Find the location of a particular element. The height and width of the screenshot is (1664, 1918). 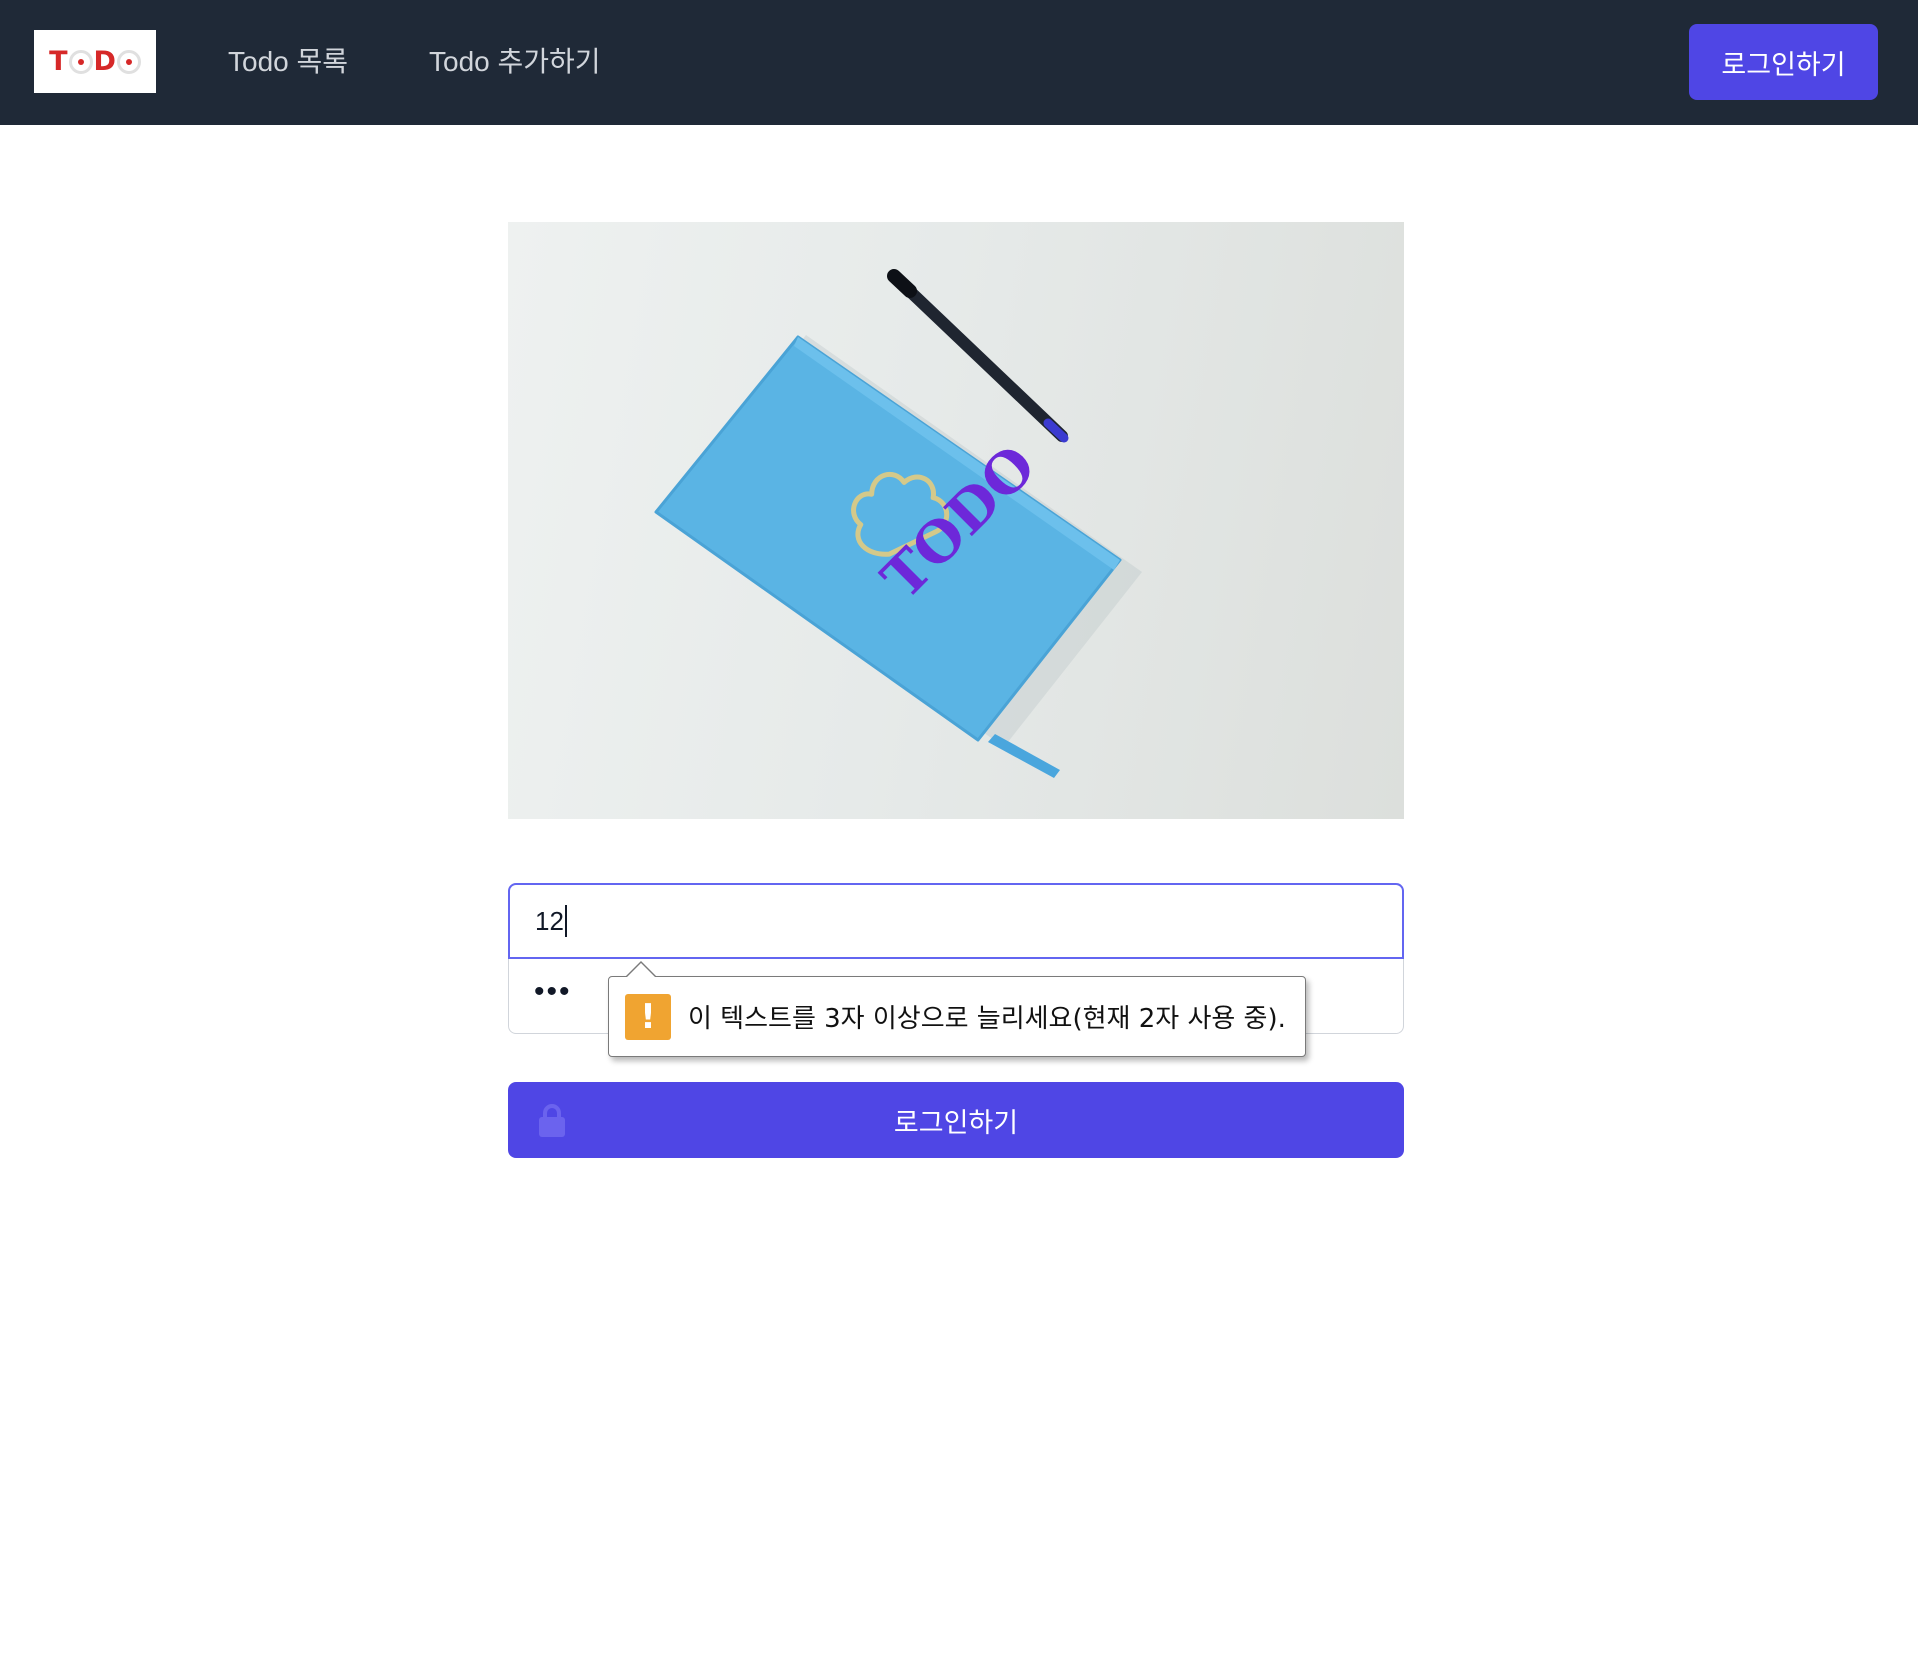

validation-tooltip: ! 이 텍스트를 3자 이상으로 늘리세요(현재 2자 사용 중). is located at coordinates (957, 1009).